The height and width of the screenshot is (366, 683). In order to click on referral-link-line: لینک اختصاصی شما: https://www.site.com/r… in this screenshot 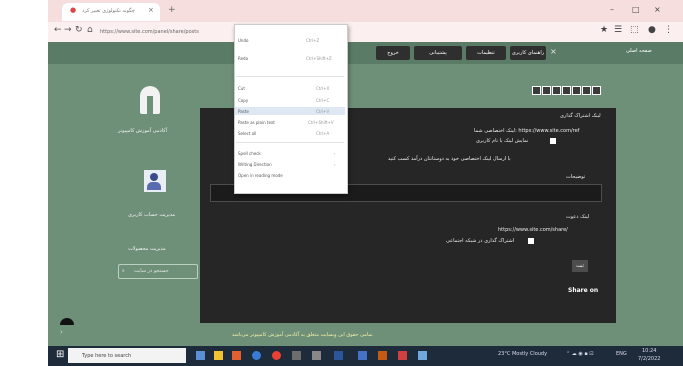, I will do `click(527, 131)`.